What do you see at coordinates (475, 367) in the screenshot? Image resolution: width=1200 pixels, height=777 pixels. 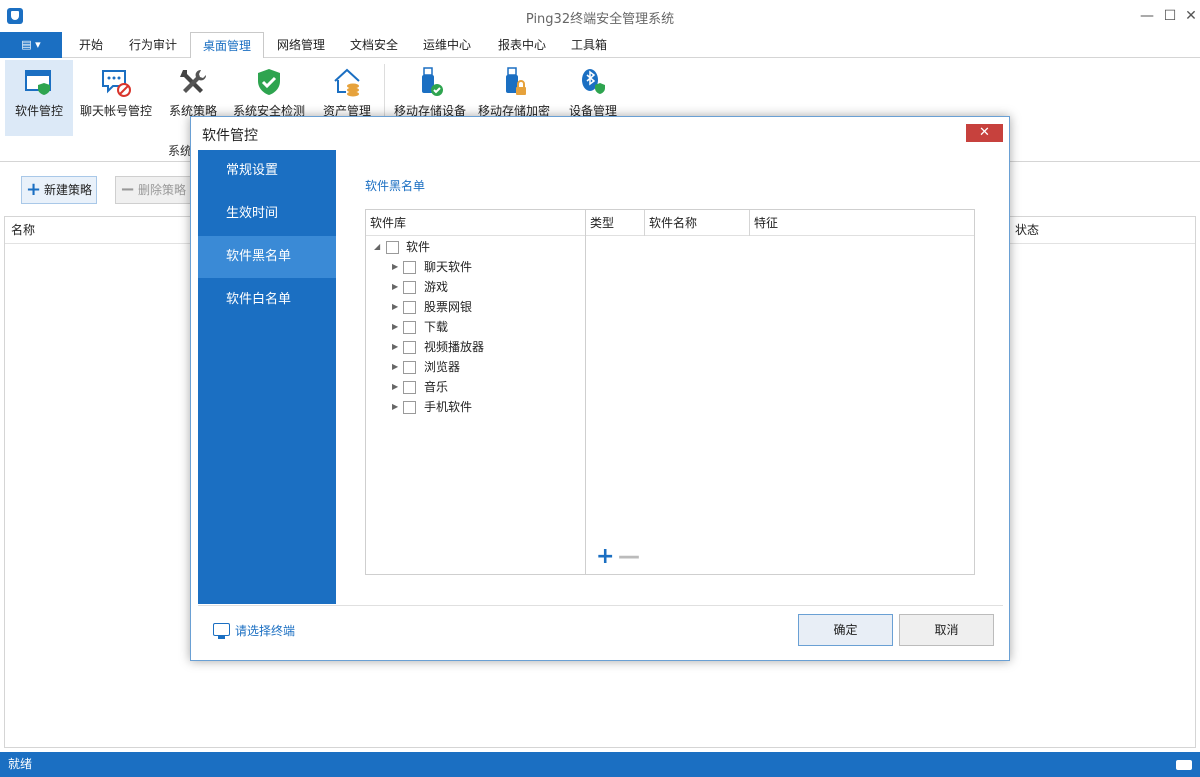 I see `tree-item: ▶ 浏览器` at bounding box center [475, 367].